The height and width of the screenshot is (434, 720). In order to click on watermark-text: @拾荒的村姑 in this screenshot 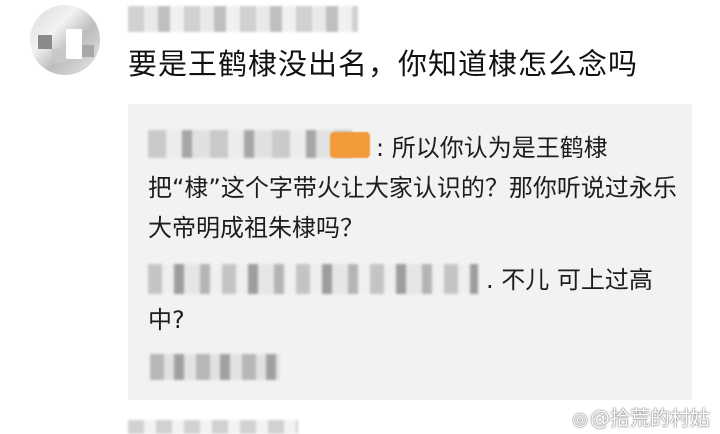, I will do `click(650, 418)`.